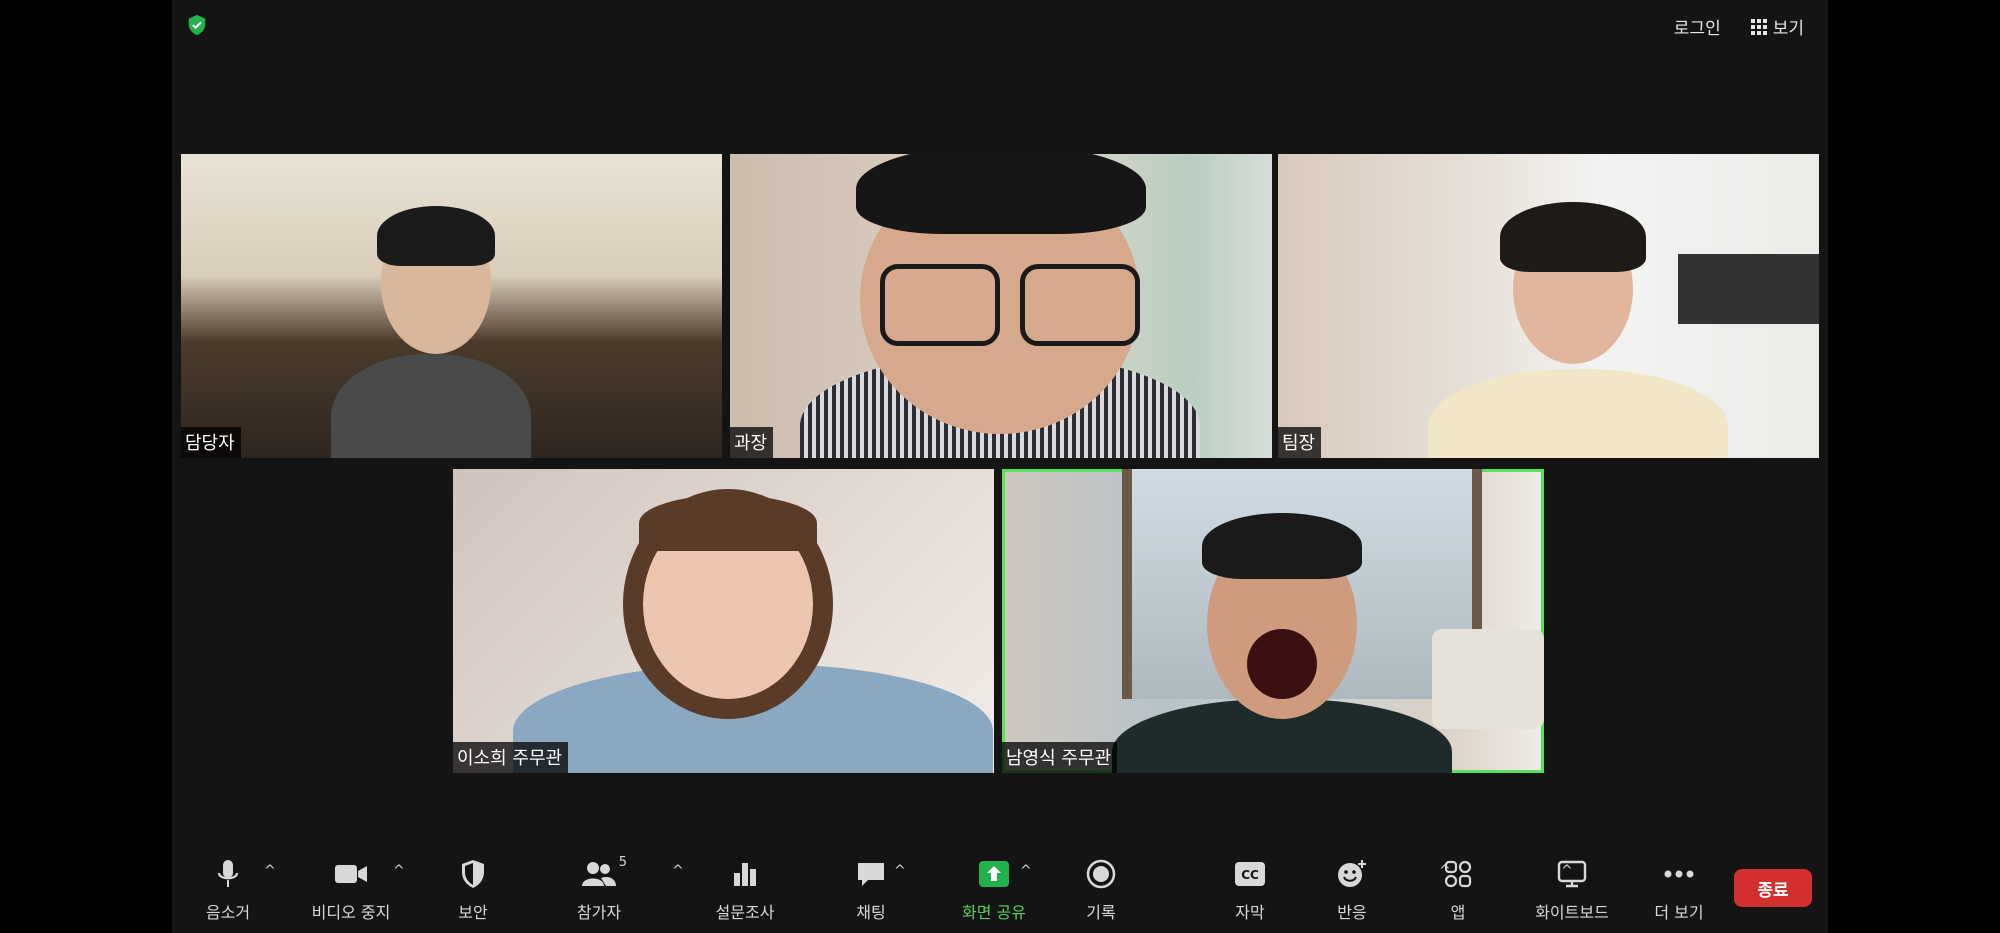  I want to click on closed-captions-icon: CC, so click(1250, 874).